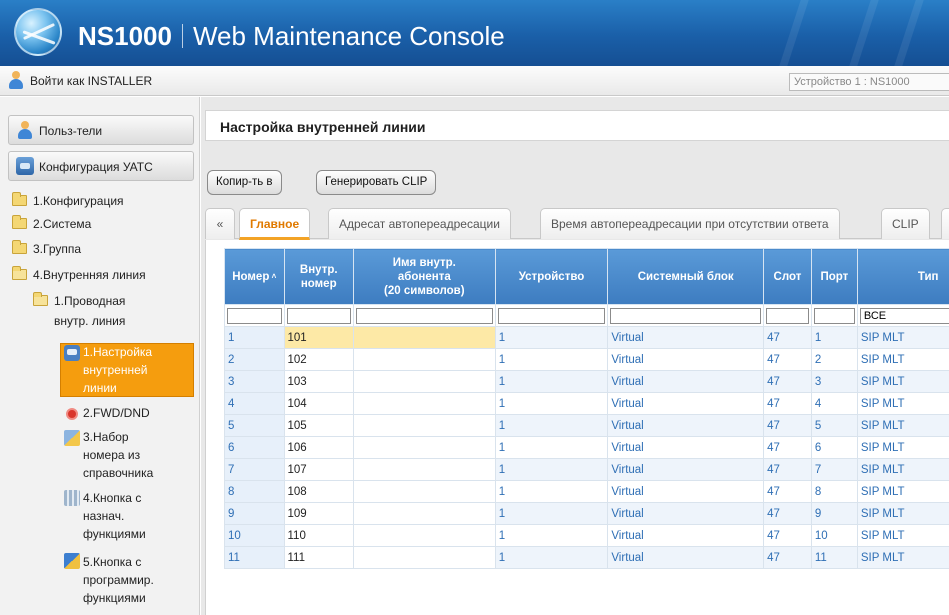 The image size is (949, 615). I want to click on cell-extension: 110, so click(318, 535).